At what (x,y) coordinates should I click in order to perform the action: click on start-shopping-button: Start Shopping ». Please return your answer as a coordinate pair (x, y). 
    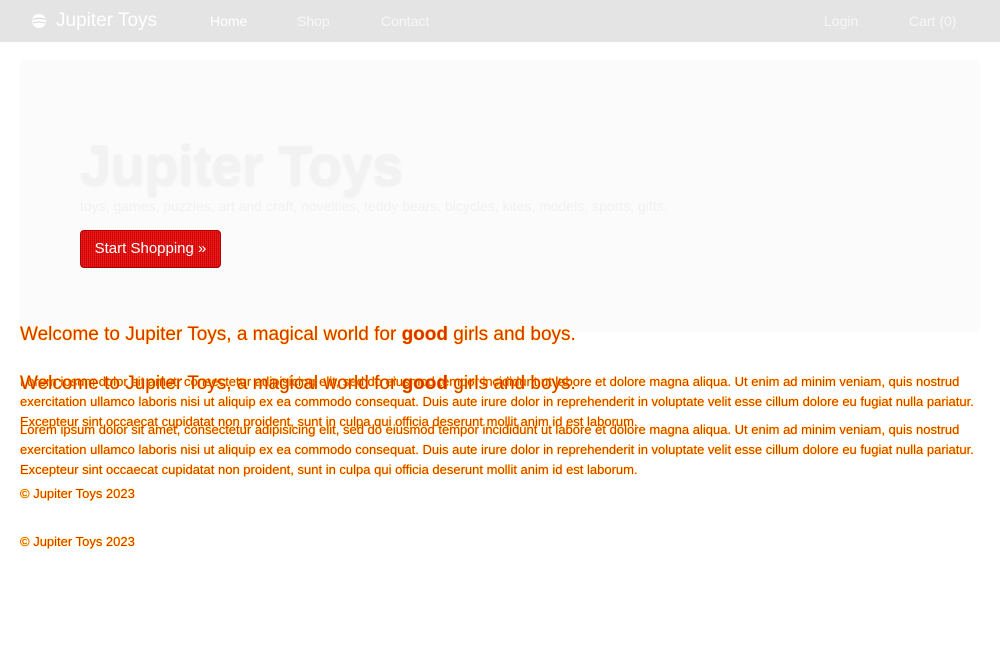
    Looking at the image, I should click on (150, 249).